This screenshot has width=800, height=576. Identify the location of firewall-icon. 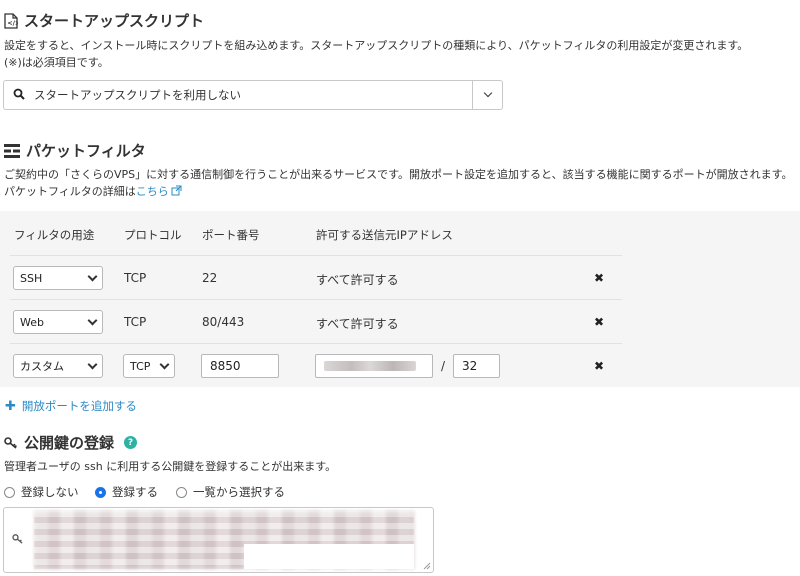
(12, 150).